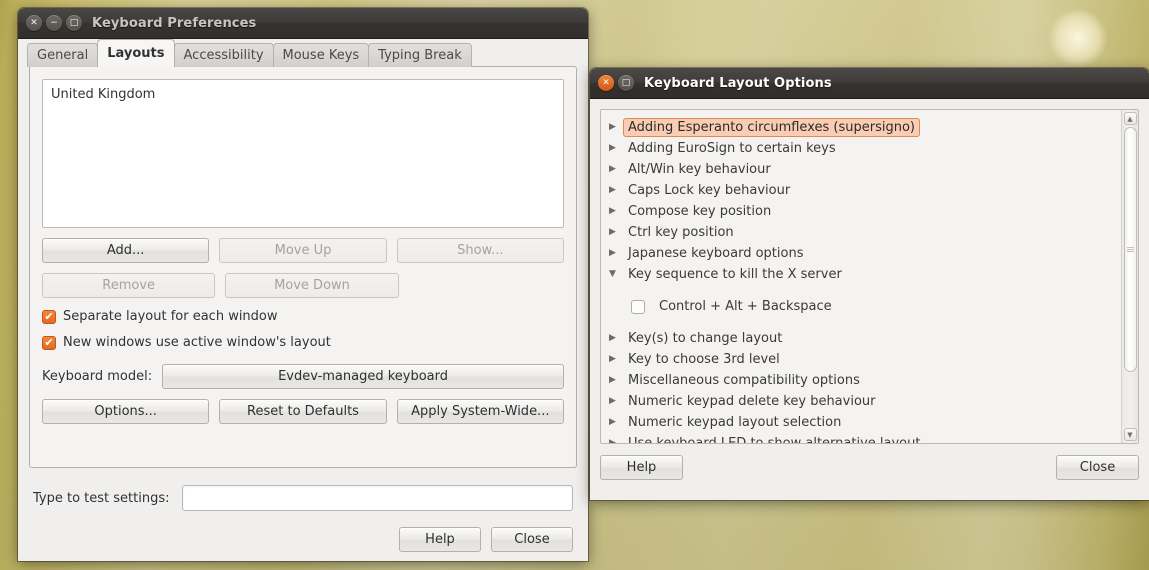 The image size is (1149, 570). Describe the element at coordinates (321, 55) in the screenshot. I see `tab-mouse-keys: Mouse Keys` at that location.